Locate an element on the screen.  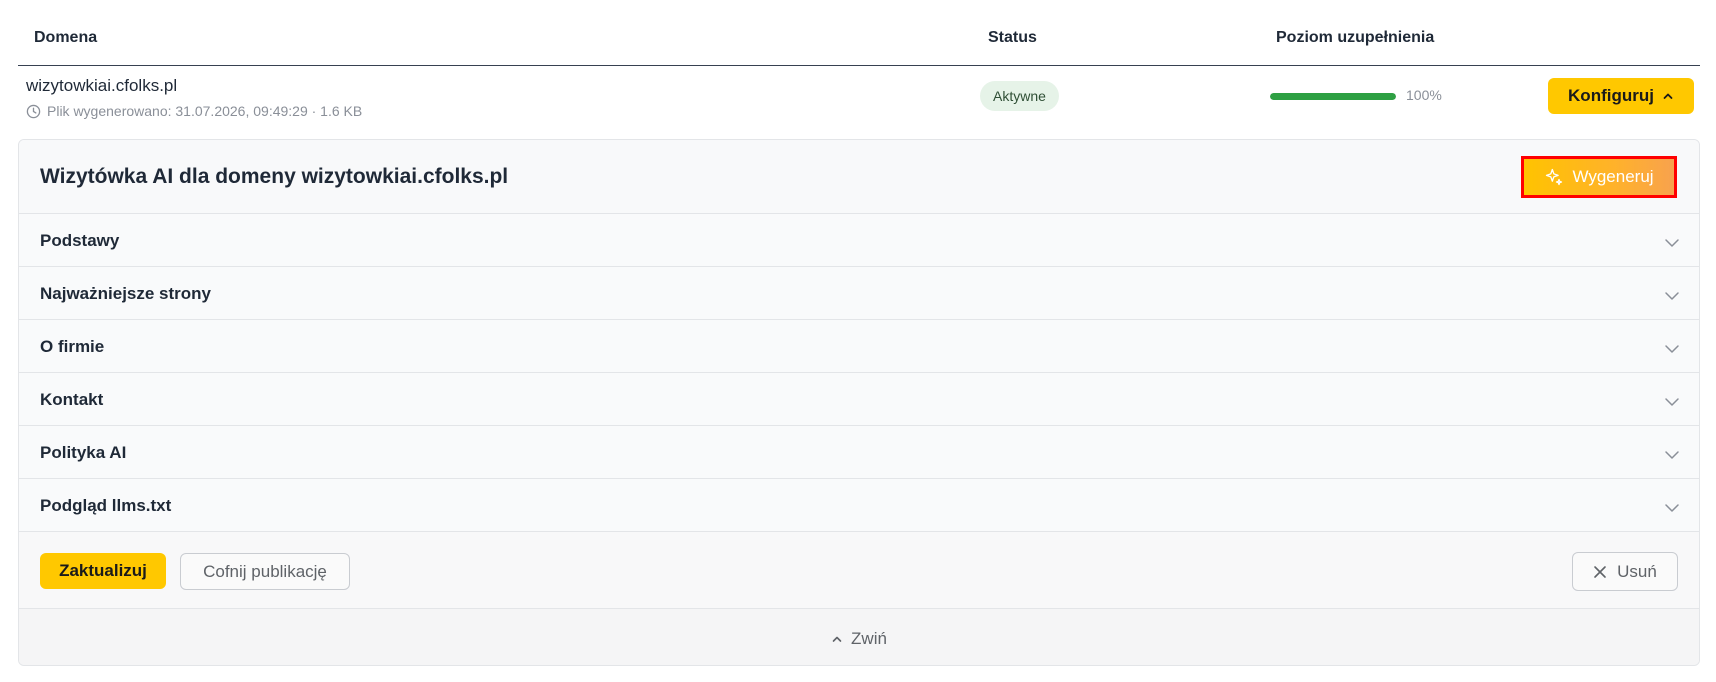
section-label: Polityka AI is located at coordinates (83, 452).